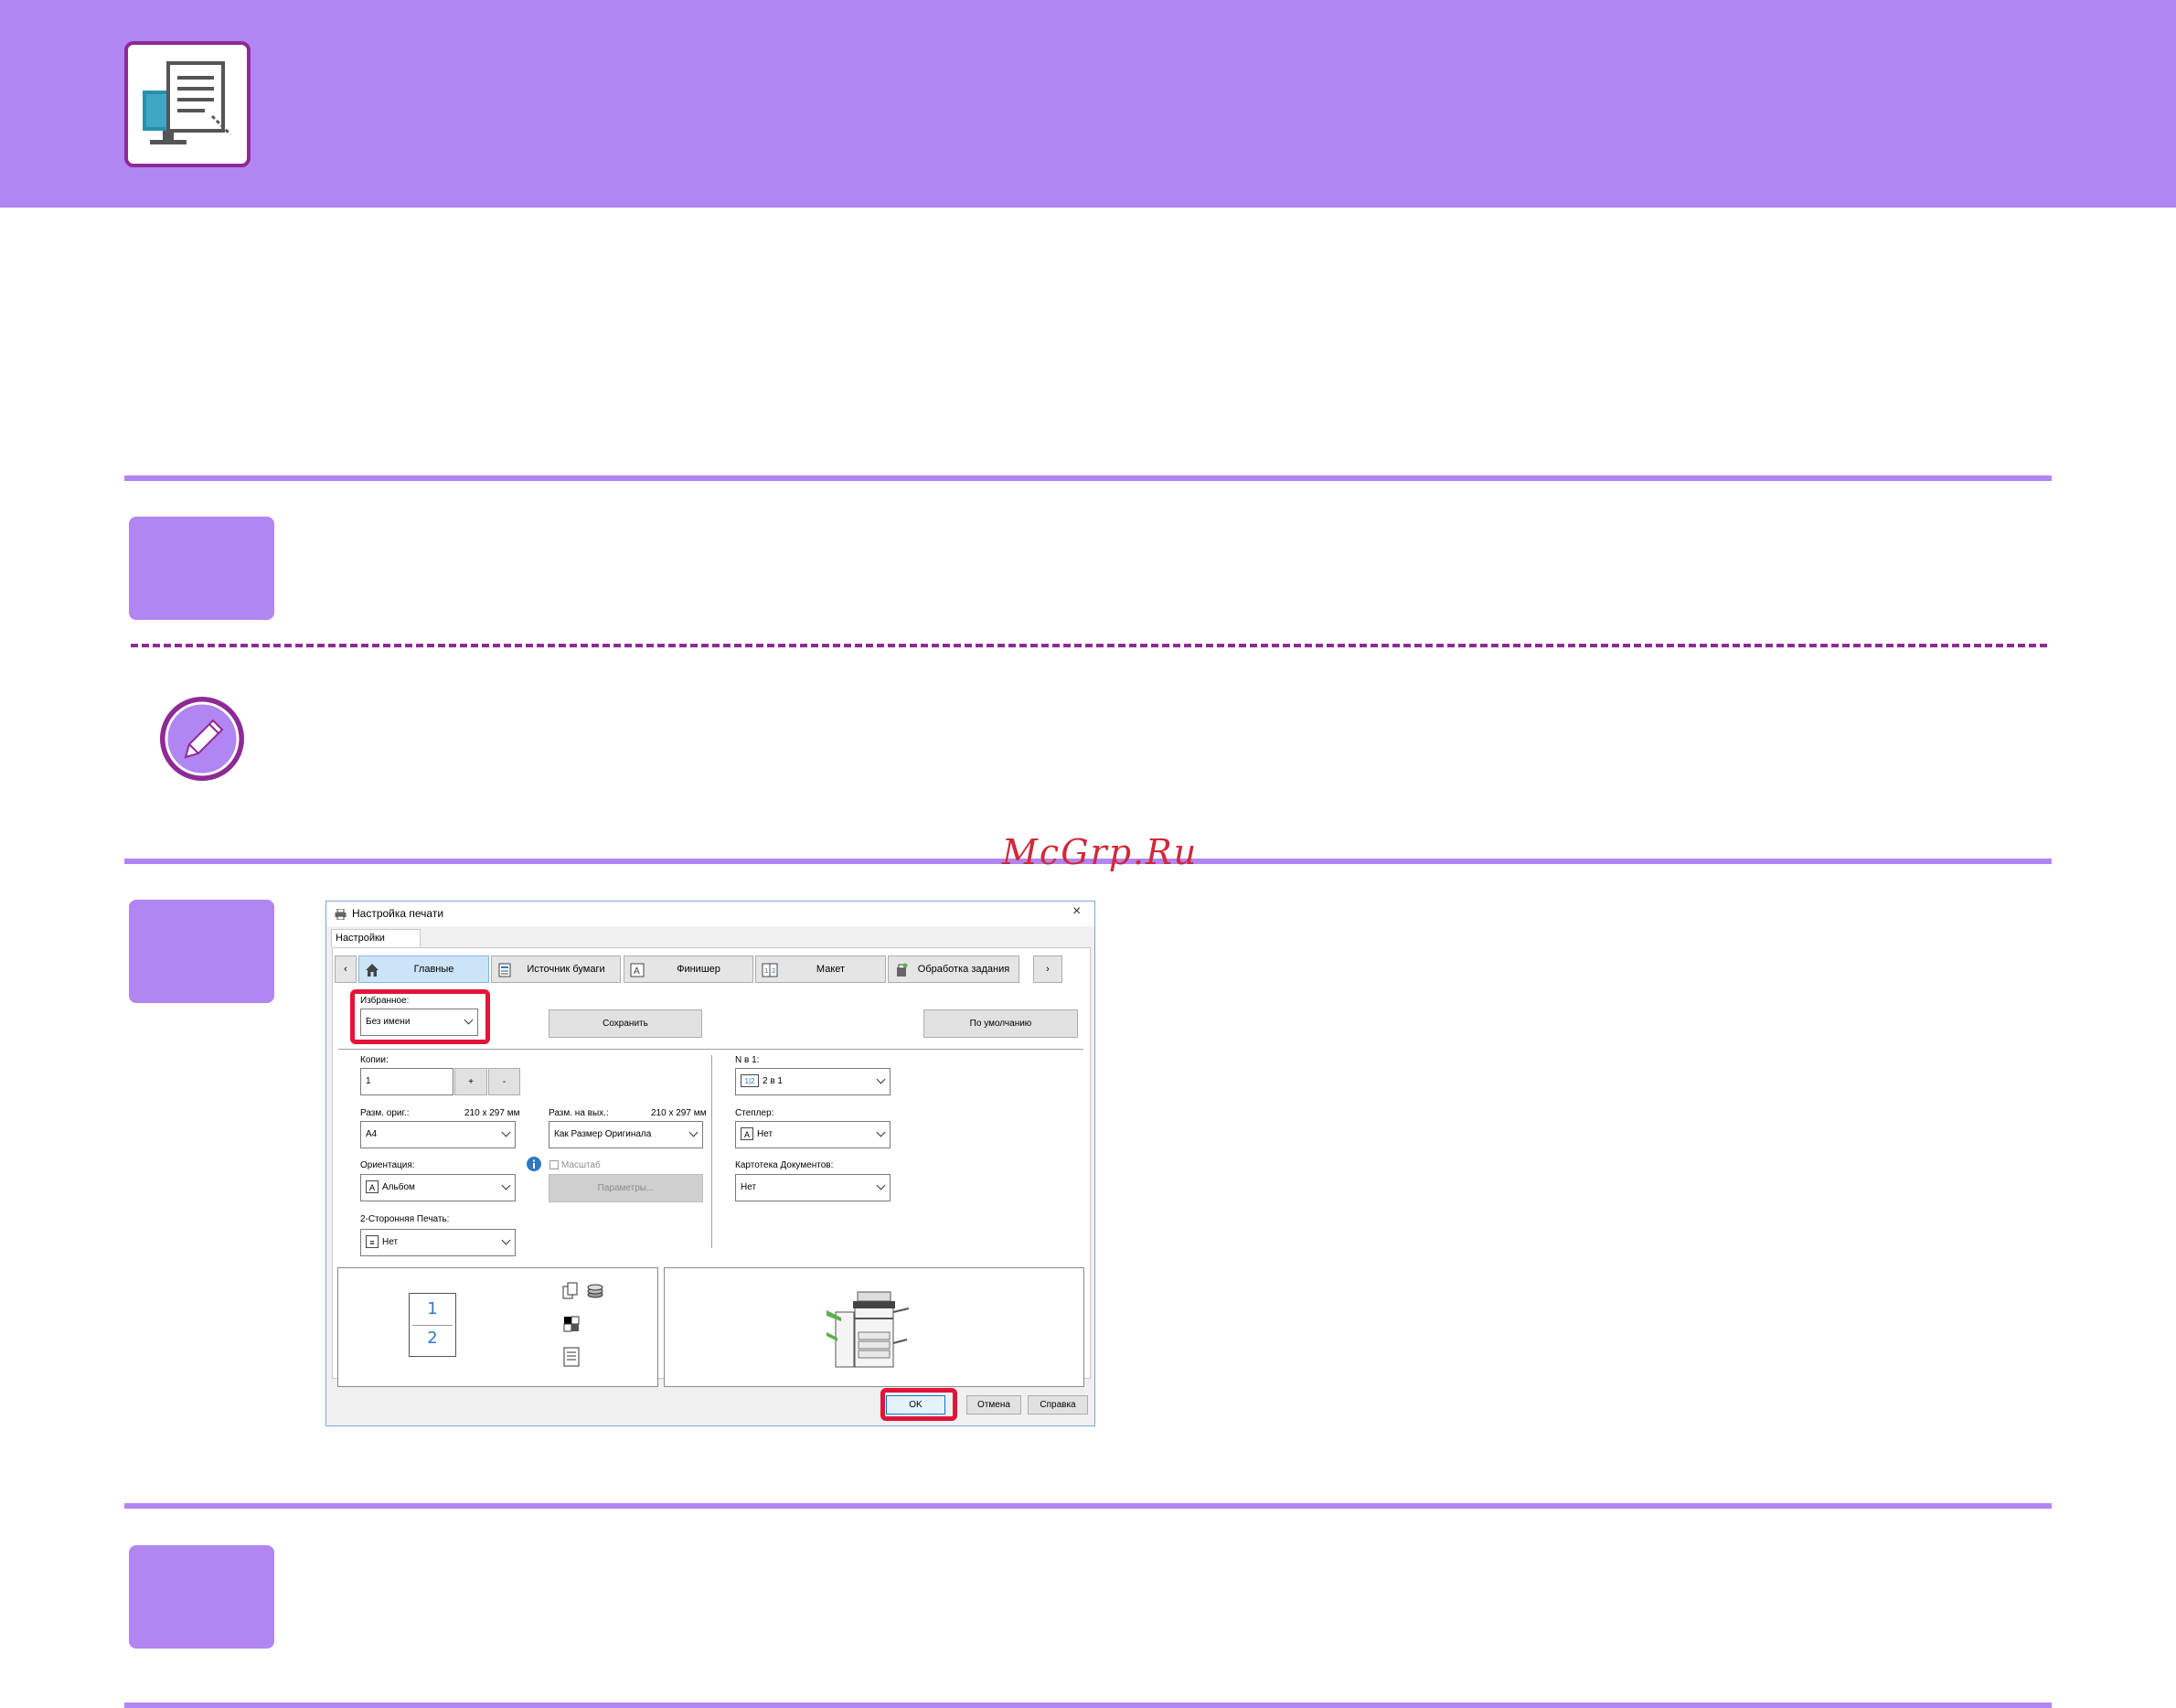 The image size is (2176, 1708). I want to click on horizontal-separator, so click(710, 1050).